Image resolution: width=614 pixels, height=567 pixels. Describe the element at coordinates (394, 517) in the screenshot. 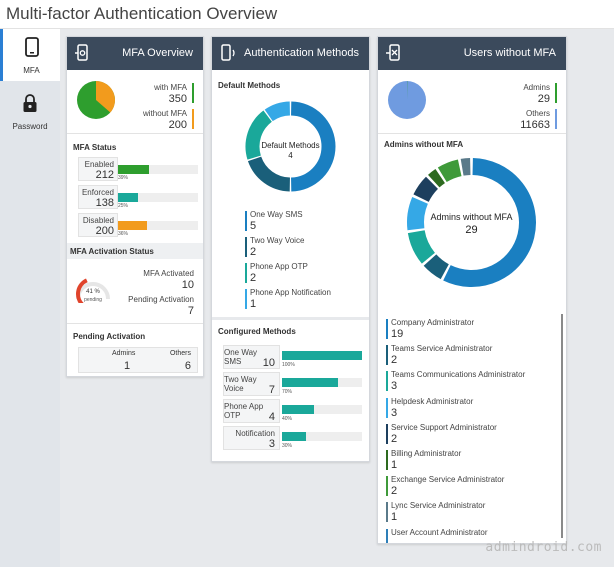

I see `role-value: 1` at that location.